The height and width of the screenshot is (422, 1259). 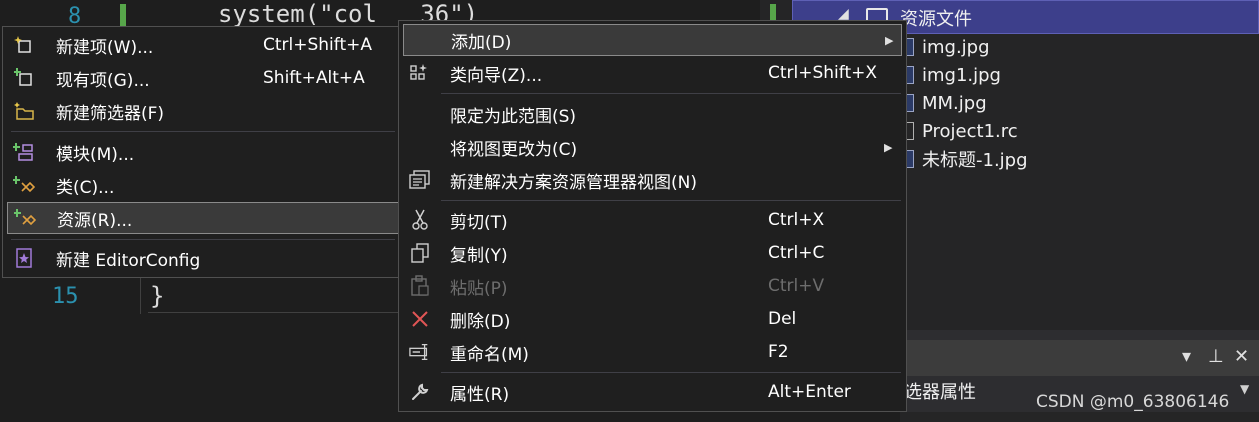 What do you see at coordinates (513, 116) in the screenshot?
I see `menu-item-label: 限定为此范围(S)` at bounding box center [513, 116].